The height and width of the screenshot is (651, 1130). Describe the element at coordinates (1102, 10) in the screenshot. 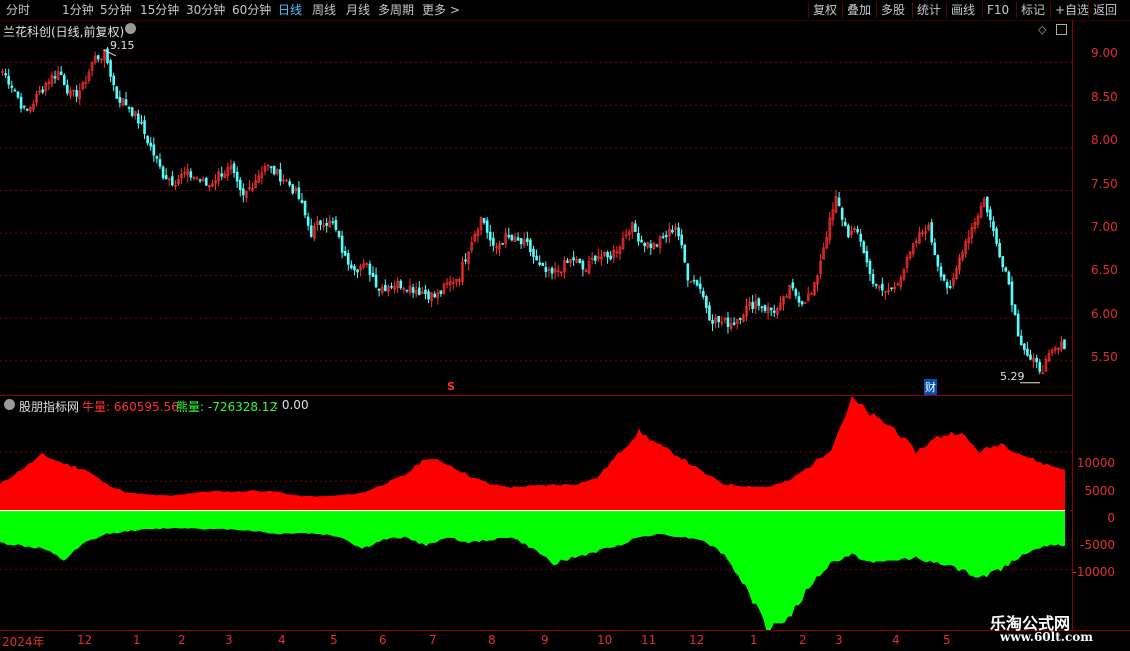

I see `back-button: 返回` at that location.